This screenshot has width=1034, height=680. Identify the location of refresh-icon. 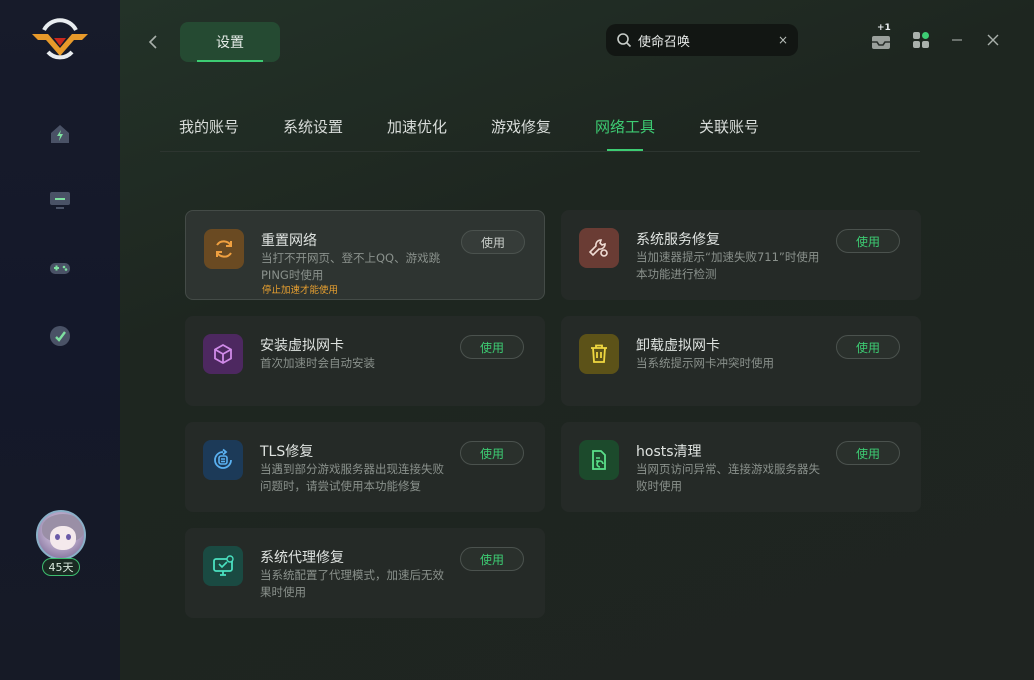
(224, 249).